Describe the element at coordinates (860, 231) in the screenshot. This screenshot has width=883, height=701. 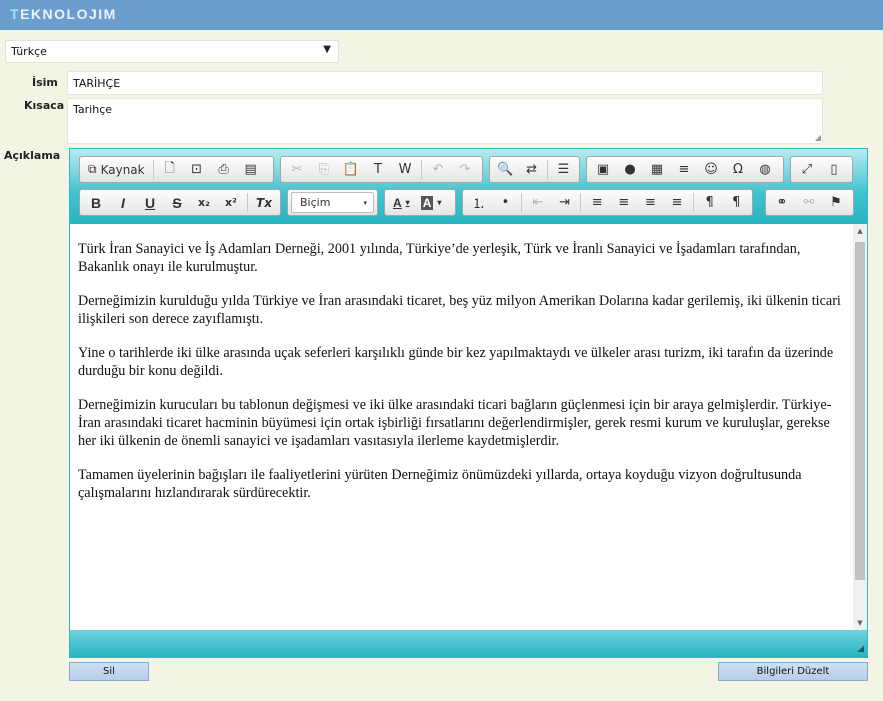
I see `scroll-up-icon: ▲` at that location.